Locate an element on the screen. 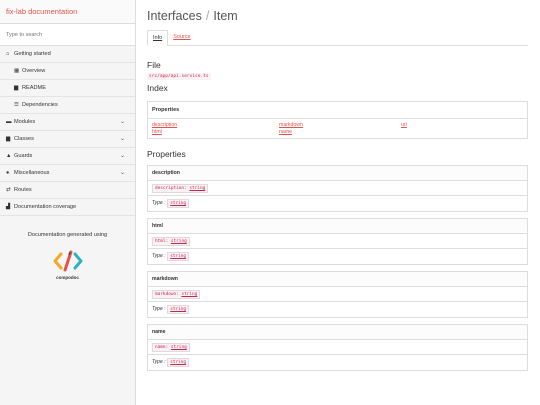  signature-code: name: string is located at coordinates (171, 347).